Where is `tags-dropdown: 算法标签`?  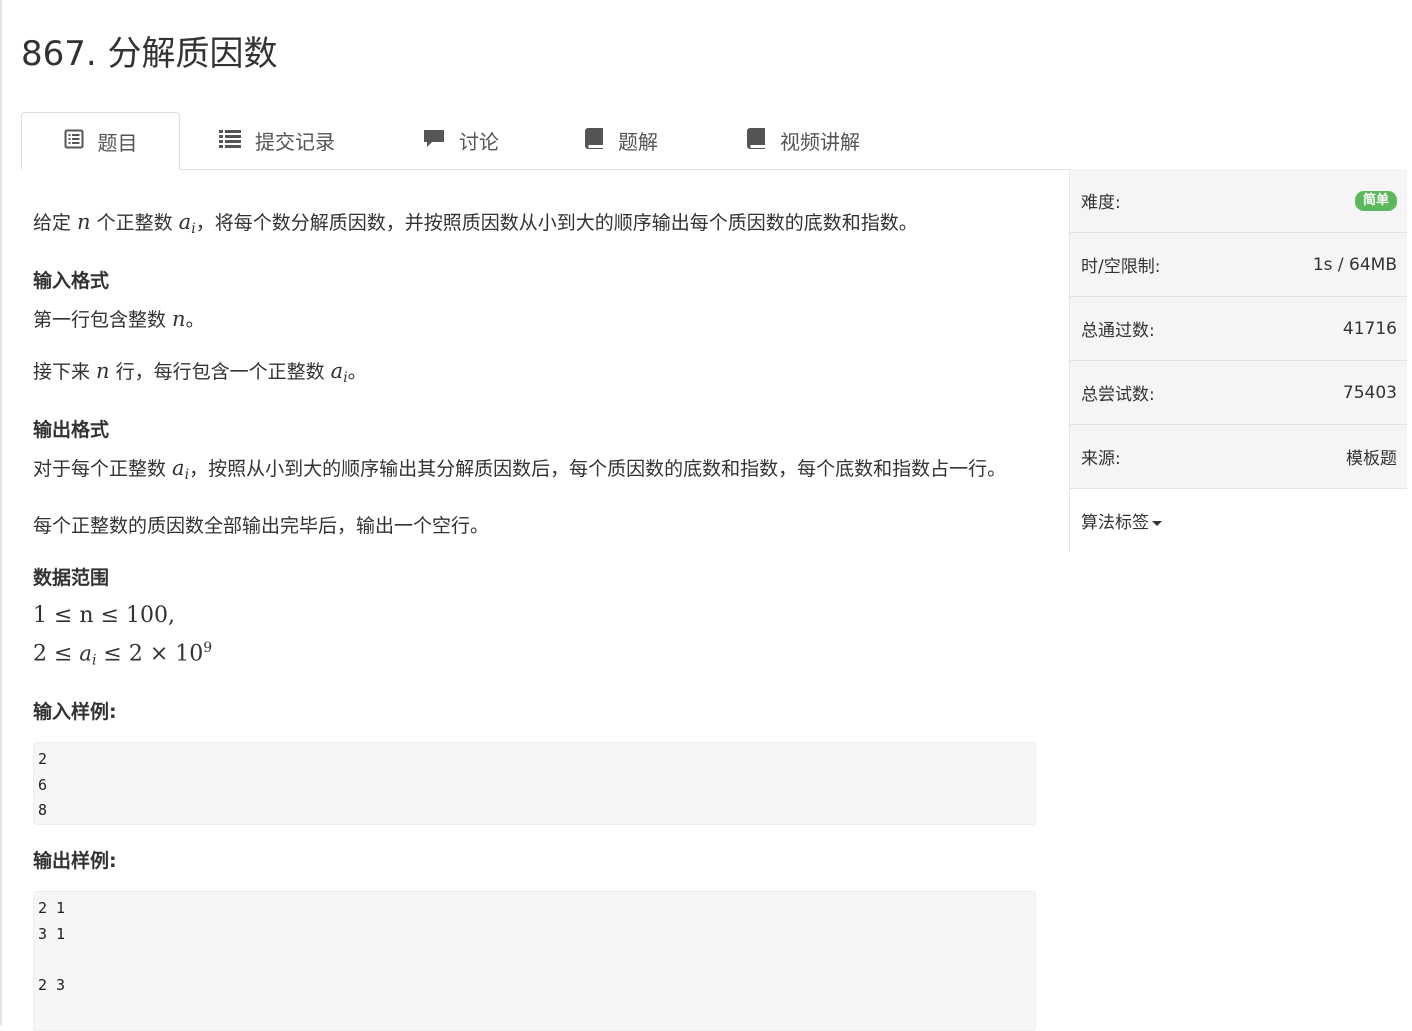 tags-dropdown: 算法标签 is located at coordinates (1121, 520).